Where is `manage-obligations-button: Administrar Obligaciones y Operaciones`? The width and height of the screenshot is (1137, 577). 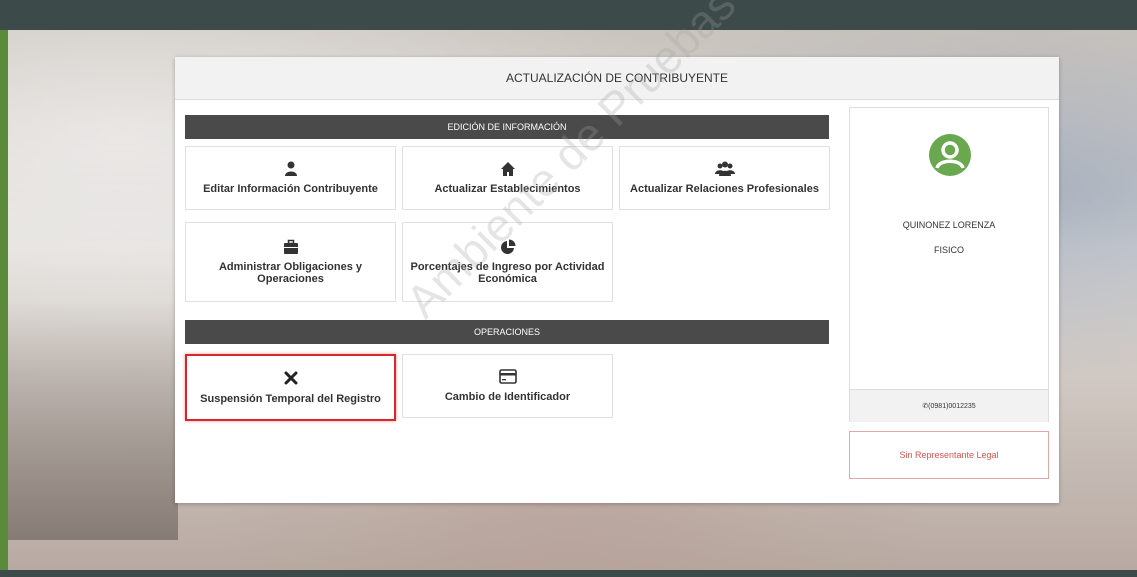
manage-obligations-button: Administrar Obligaciones y Operaciones is located at coordinates (290, 262).